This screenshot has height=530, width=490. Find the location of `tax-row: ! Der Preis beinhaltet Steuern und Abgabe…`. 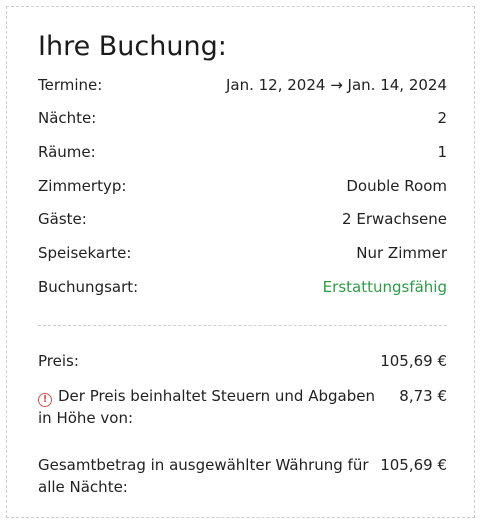

tax-row: ! Der Preis beinhaltet Steuern und Abgabe… is located at coordinates (242, 407).